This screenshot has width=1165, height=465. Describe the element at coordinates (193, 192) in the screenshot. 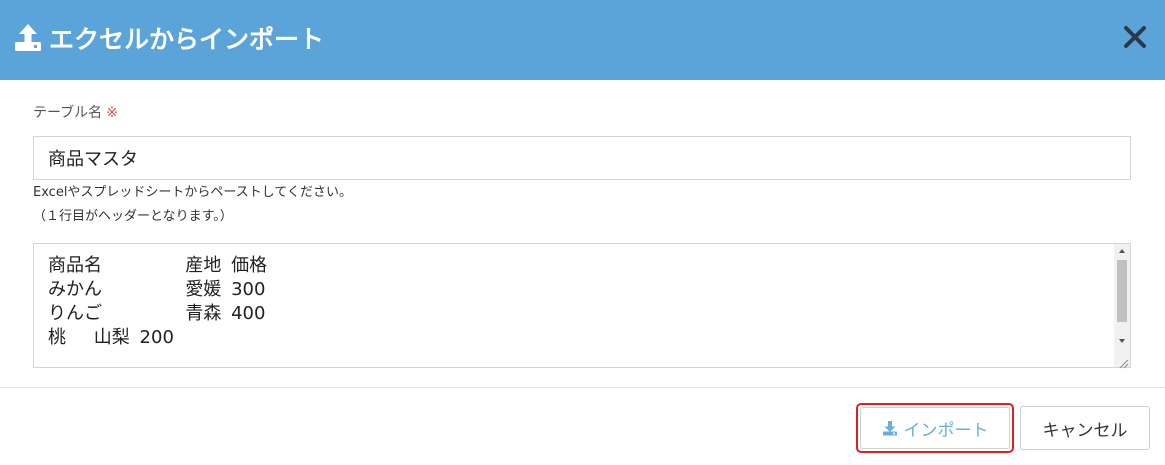

I see `help-text-line1: Excelやスプレッドシートからペーストしてください。` at that location.